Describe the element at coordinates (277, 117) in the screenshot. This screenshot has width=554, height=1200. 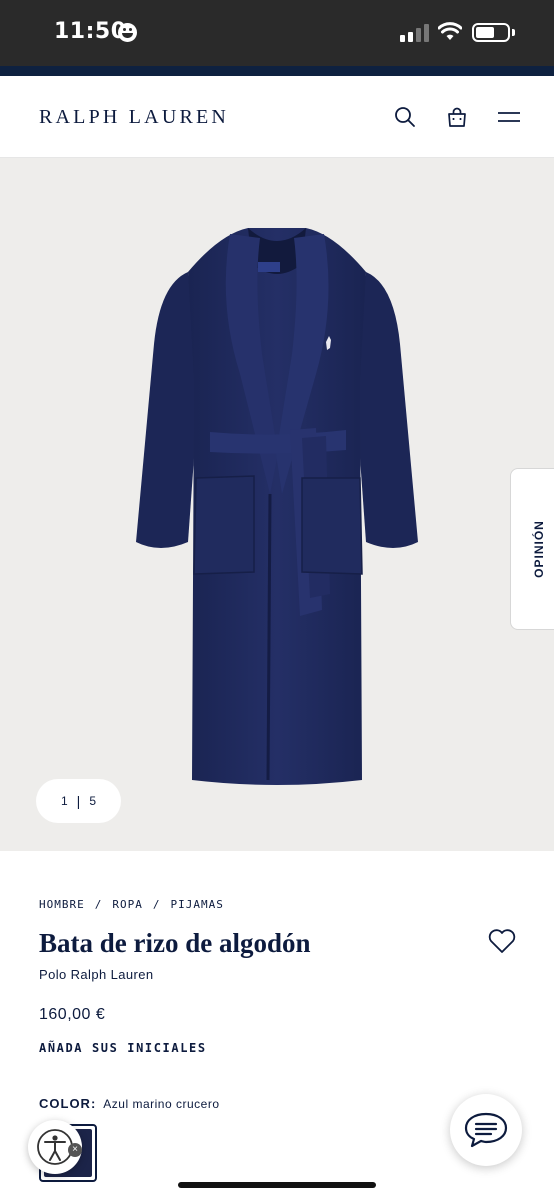
I see `site-header: RALPH LAUREN` at that location.